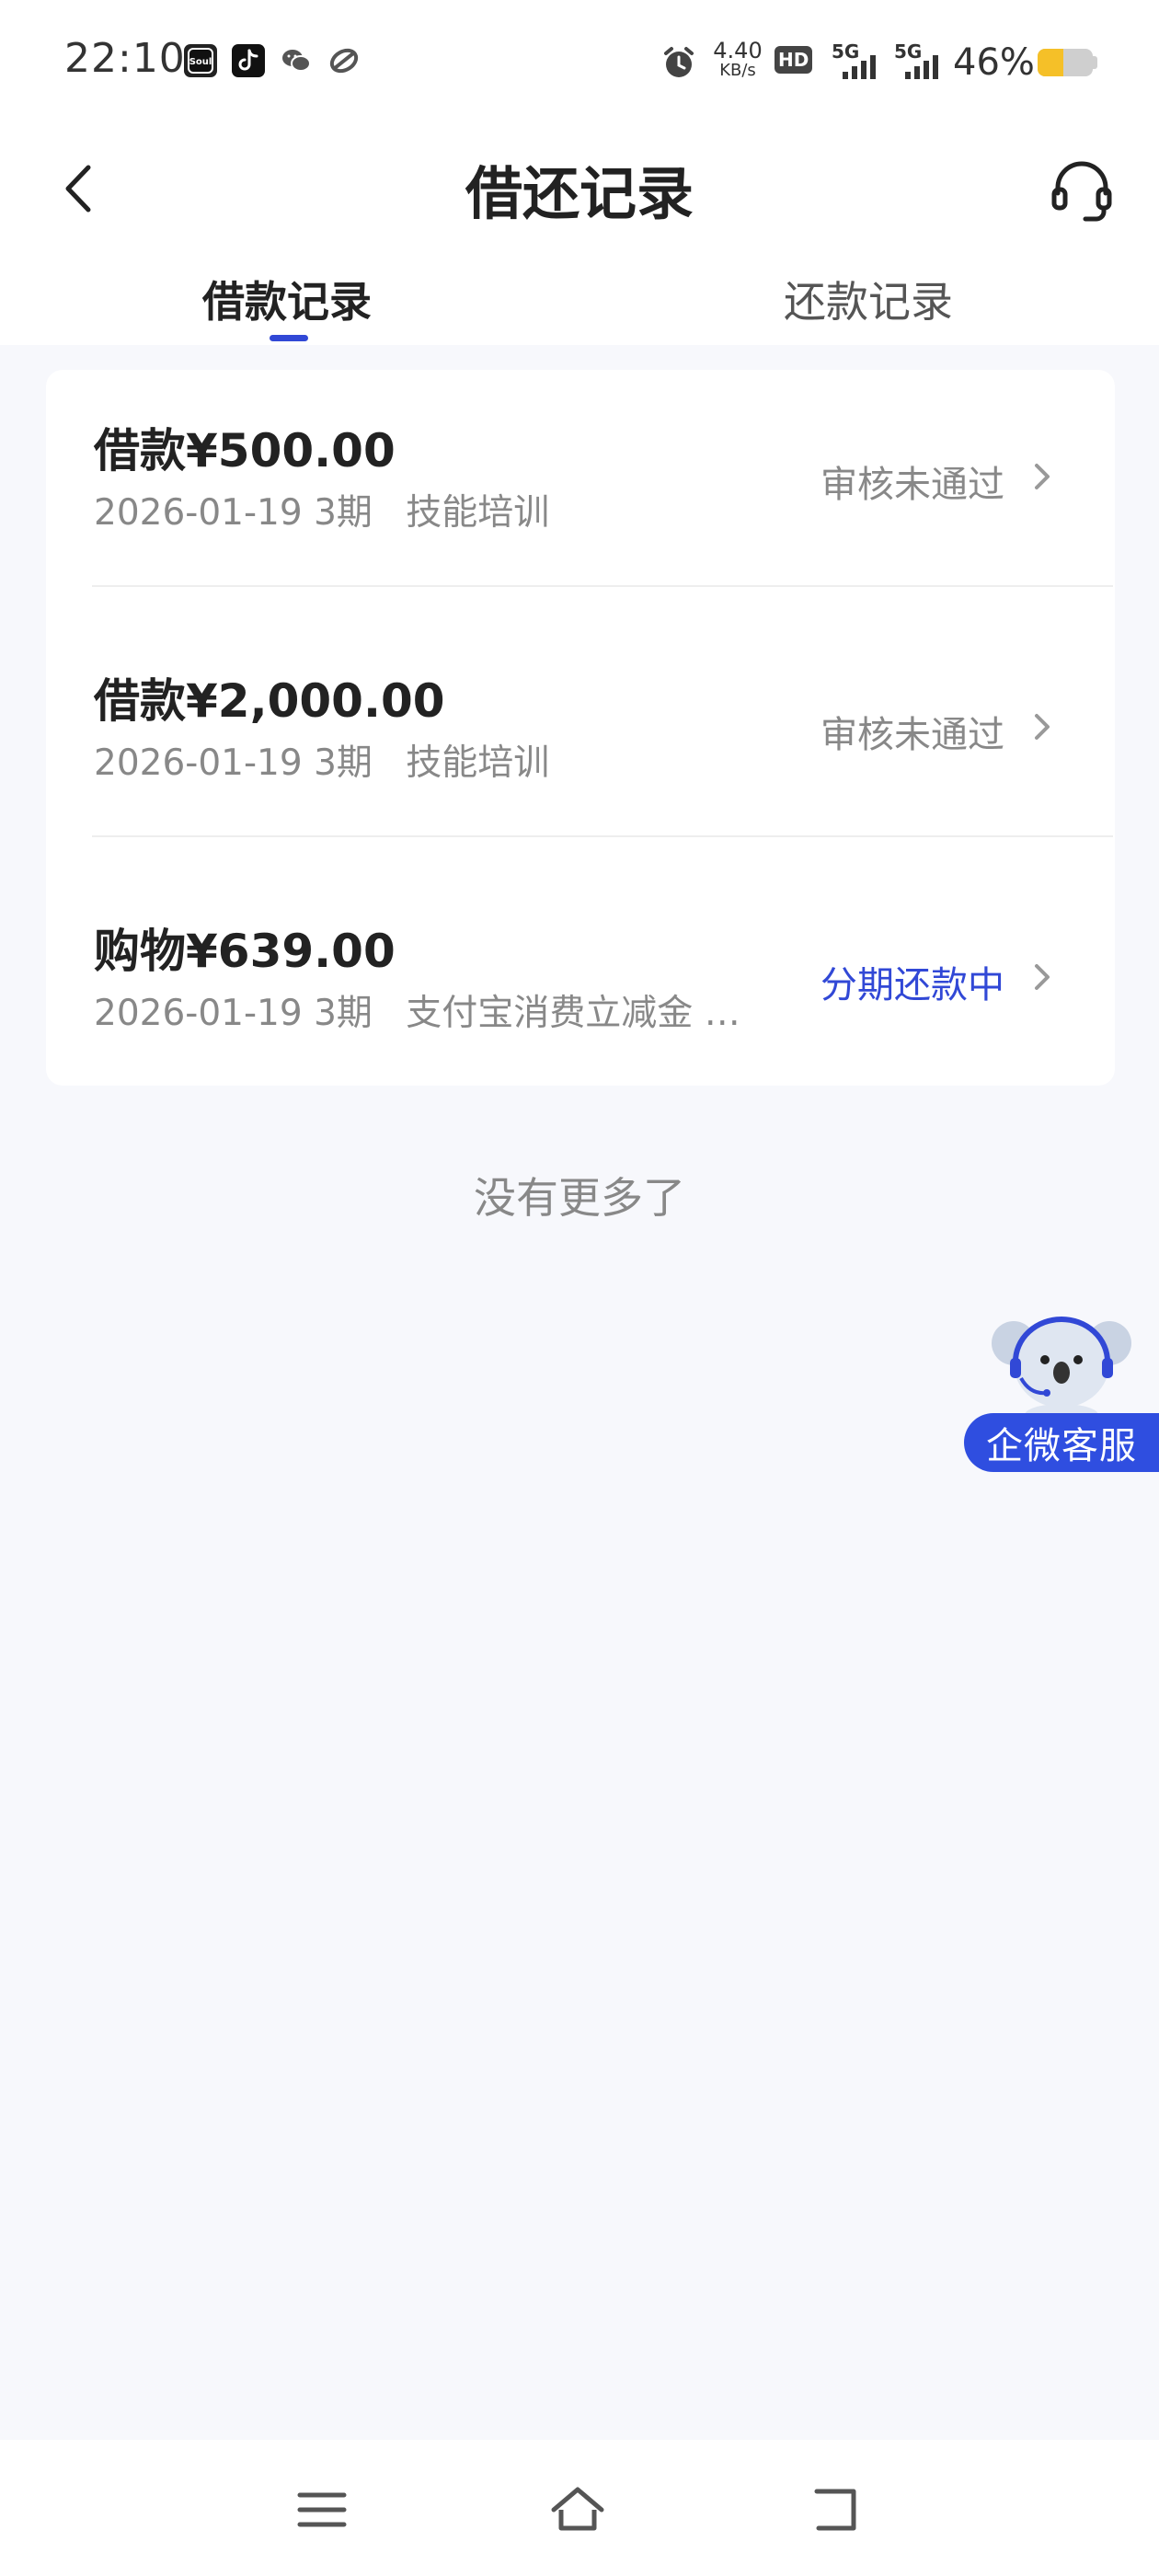 Image resolution: width=1159 pixels, height=2576 pixels. I want to click on net-speed-value: 4.40, so click(738, 50).